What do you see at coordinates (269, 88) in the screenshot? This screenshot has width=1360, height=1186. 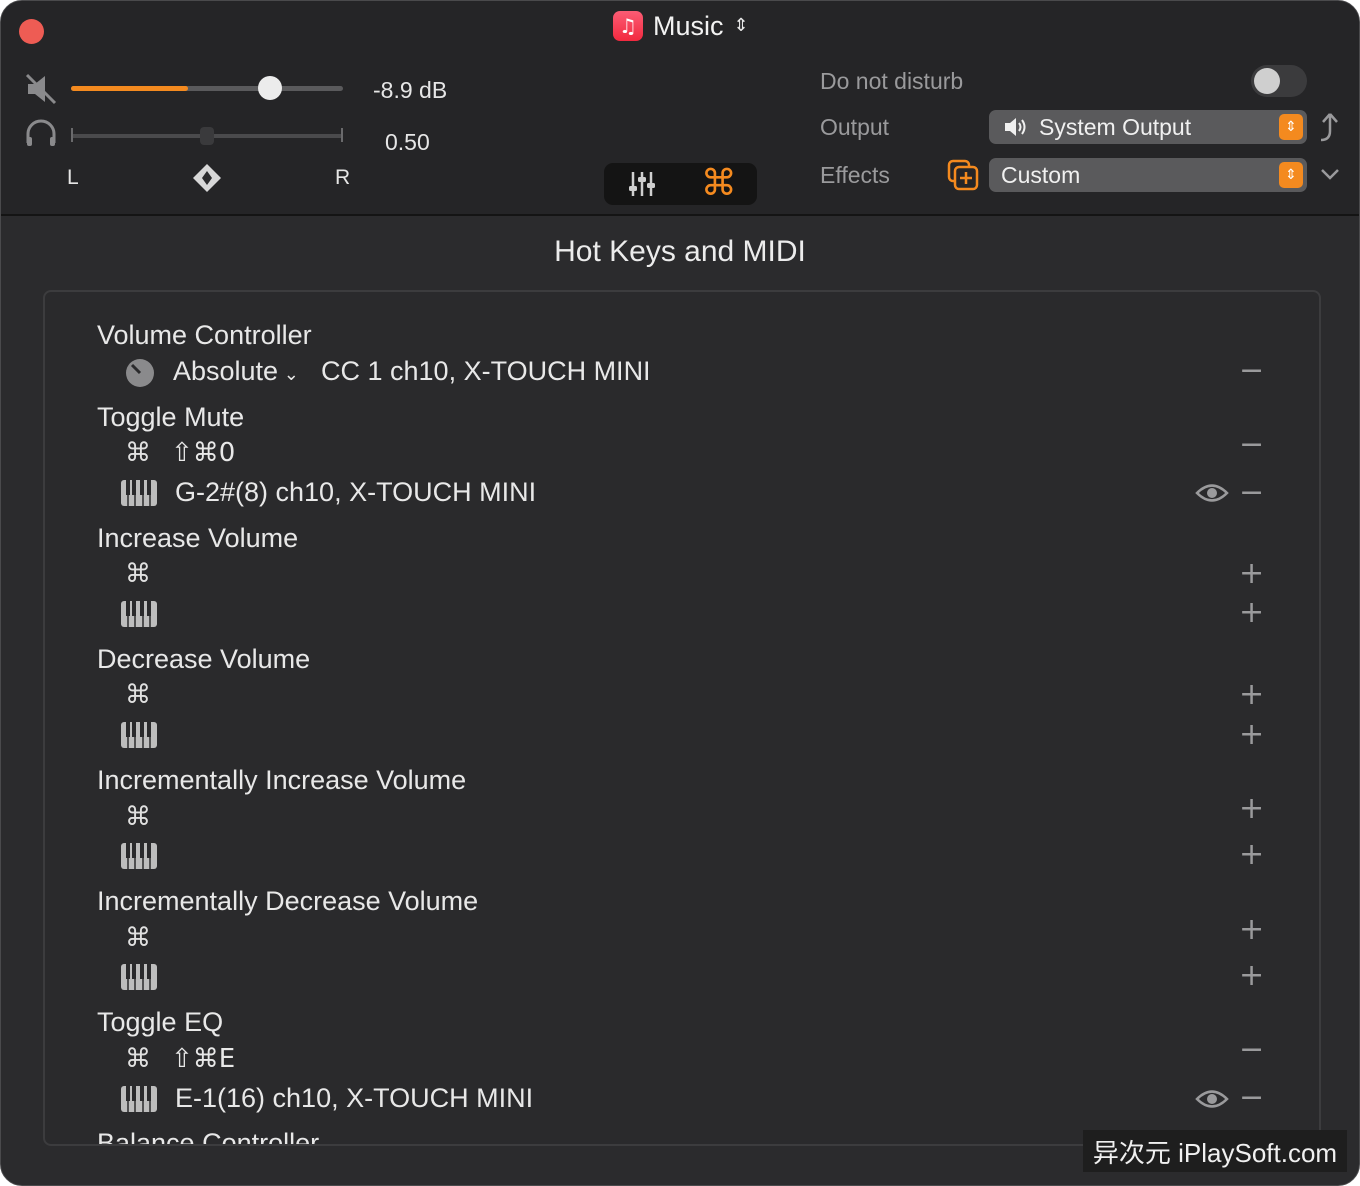 I see `volume-knob` at bounding box center [269, 88].